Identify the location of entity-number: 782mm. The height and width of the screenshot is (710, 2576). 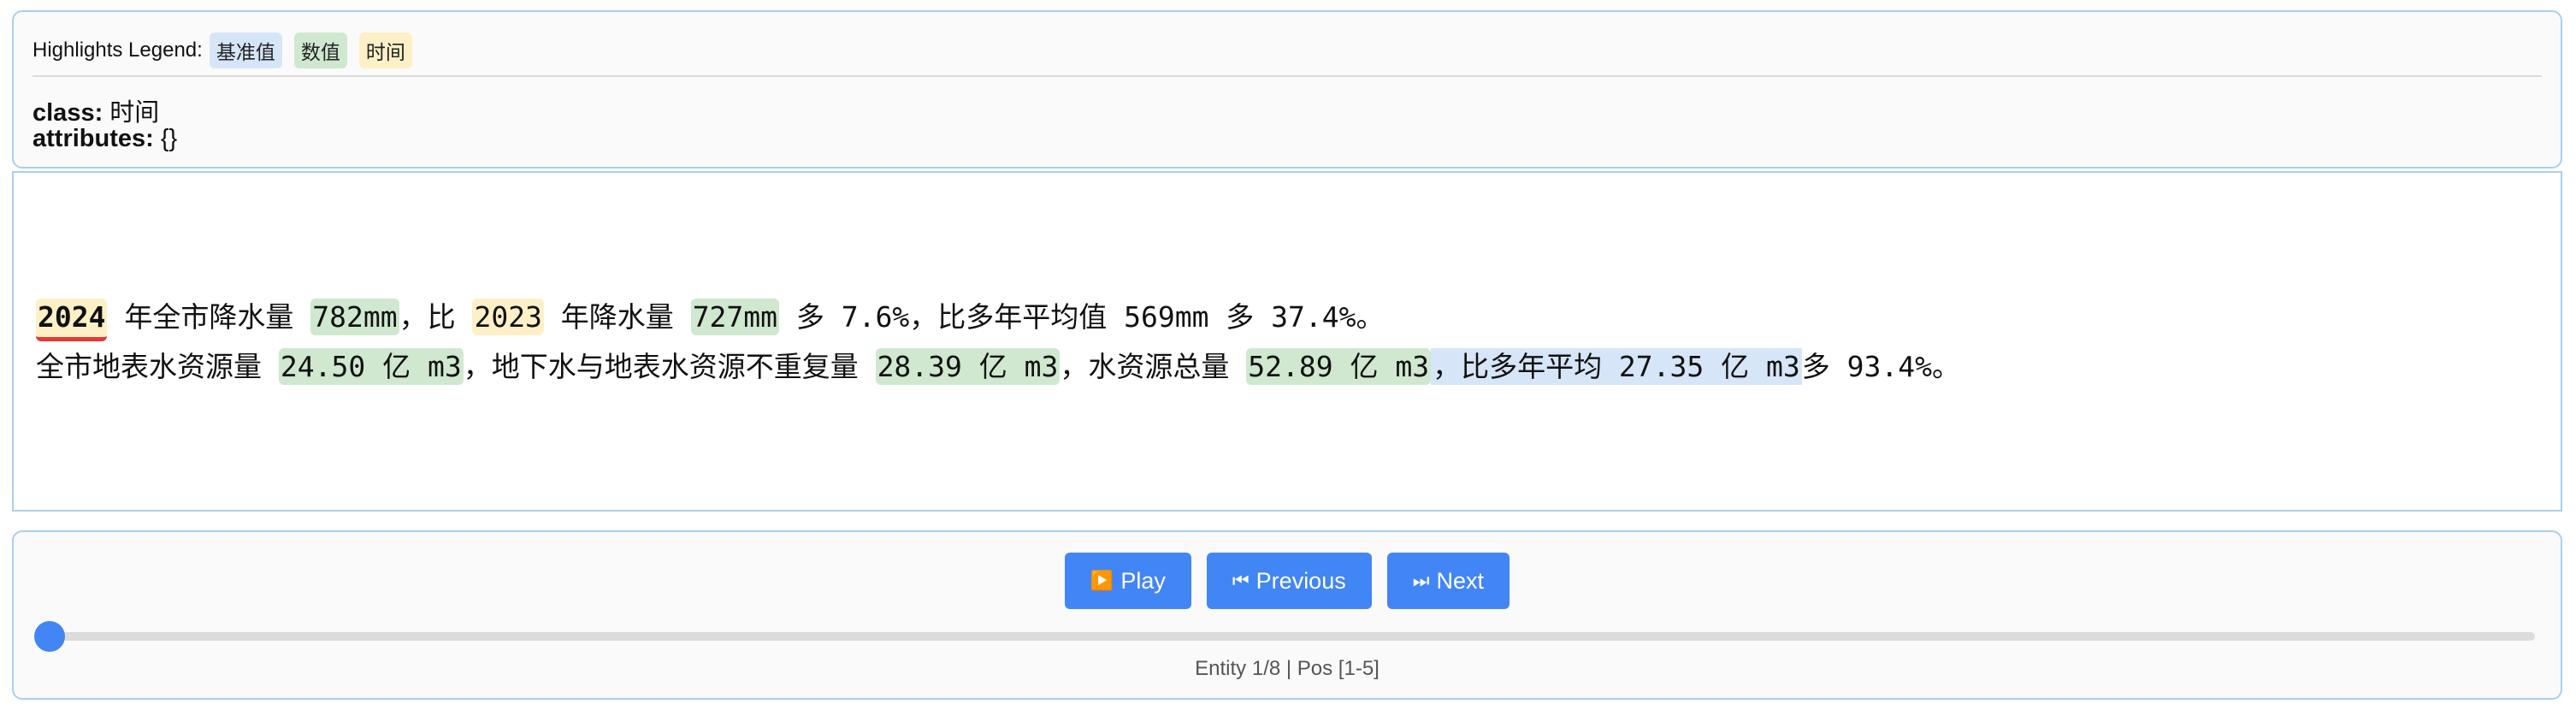
(354, 317).